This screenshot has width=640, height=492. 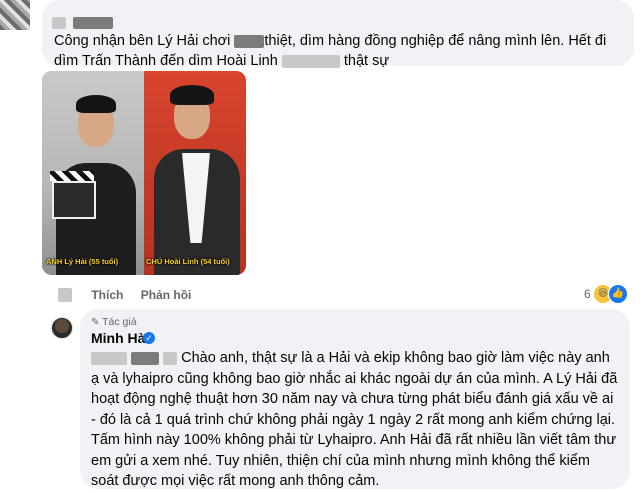 I want to click on clapperboard-stripes, so click(x=72, y=176).